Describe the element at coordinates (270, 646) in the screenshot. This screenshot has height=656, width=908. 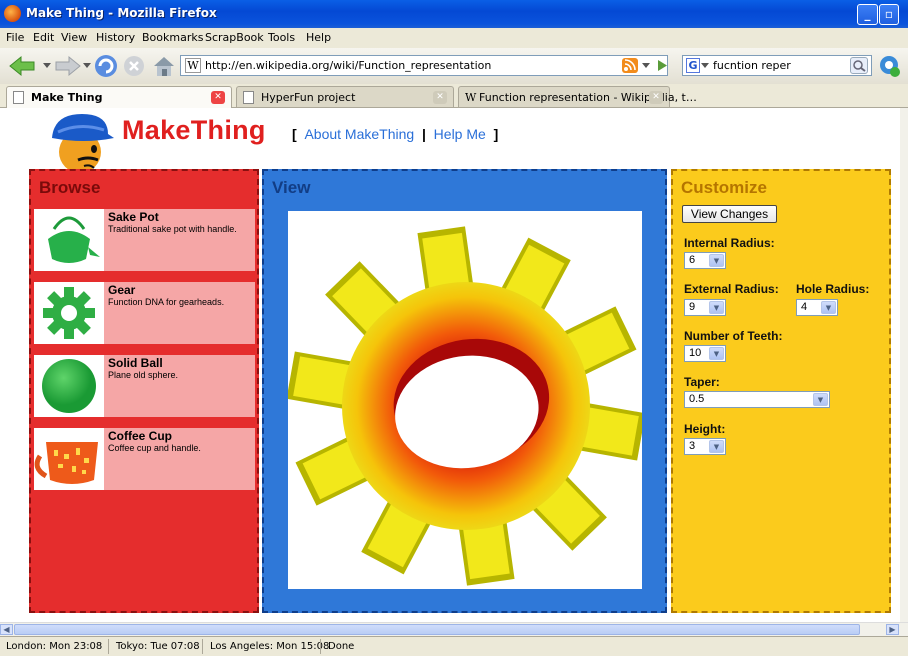
I see `los-angeles-time: Los Angeles: Mon 15:08` at that location.